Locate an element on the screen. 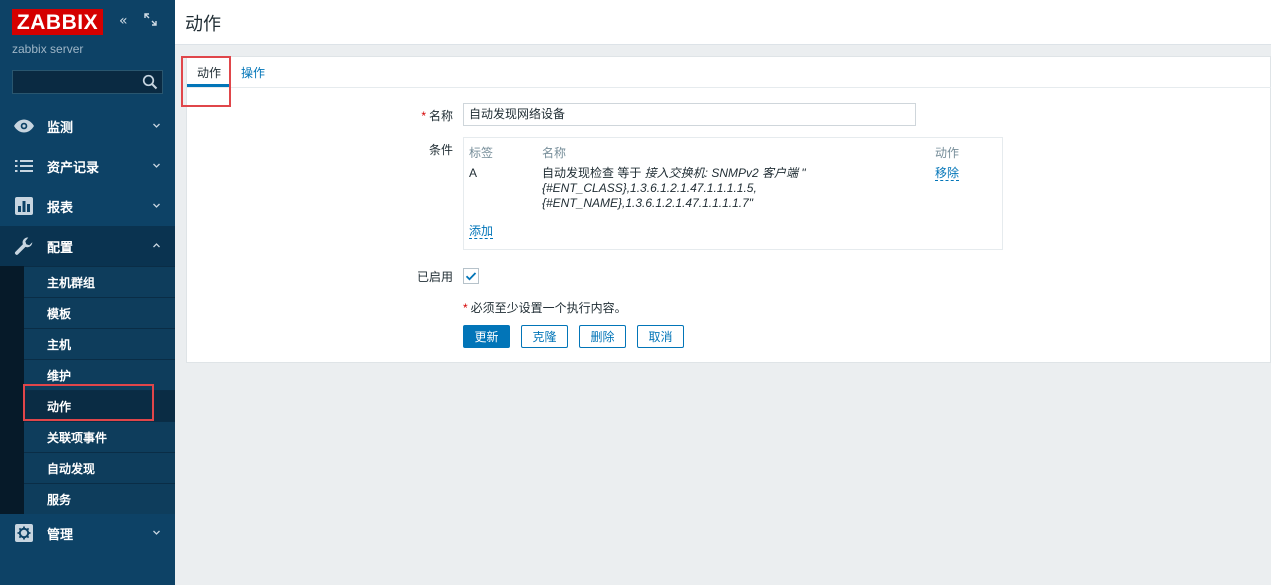 The width and height of the screenshot is (1271, 585). enabled-checkbox is located at coordinates (471, 276).